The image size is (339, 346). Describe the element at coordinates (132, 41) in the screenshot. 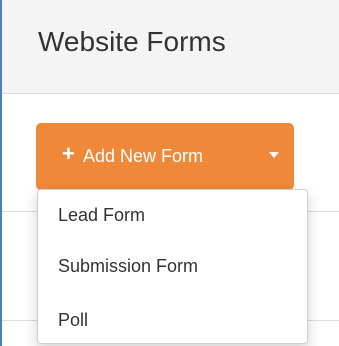

I see `page-title: Website Forms` at that location.